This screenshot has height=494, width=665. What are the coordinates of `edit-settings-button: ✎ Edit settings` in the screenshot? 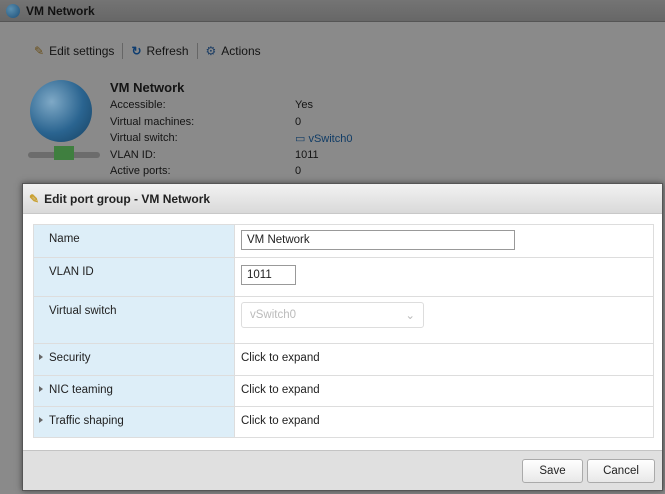 It's located at (74, 51).